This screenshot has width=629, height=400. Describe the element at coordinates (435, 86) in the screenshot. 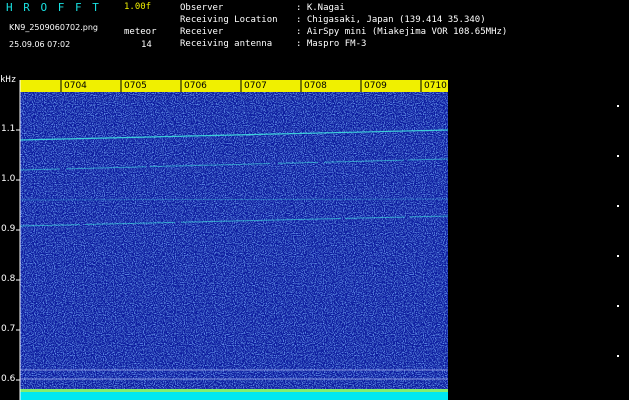

I see `x-tick-label: 0710` at that location.